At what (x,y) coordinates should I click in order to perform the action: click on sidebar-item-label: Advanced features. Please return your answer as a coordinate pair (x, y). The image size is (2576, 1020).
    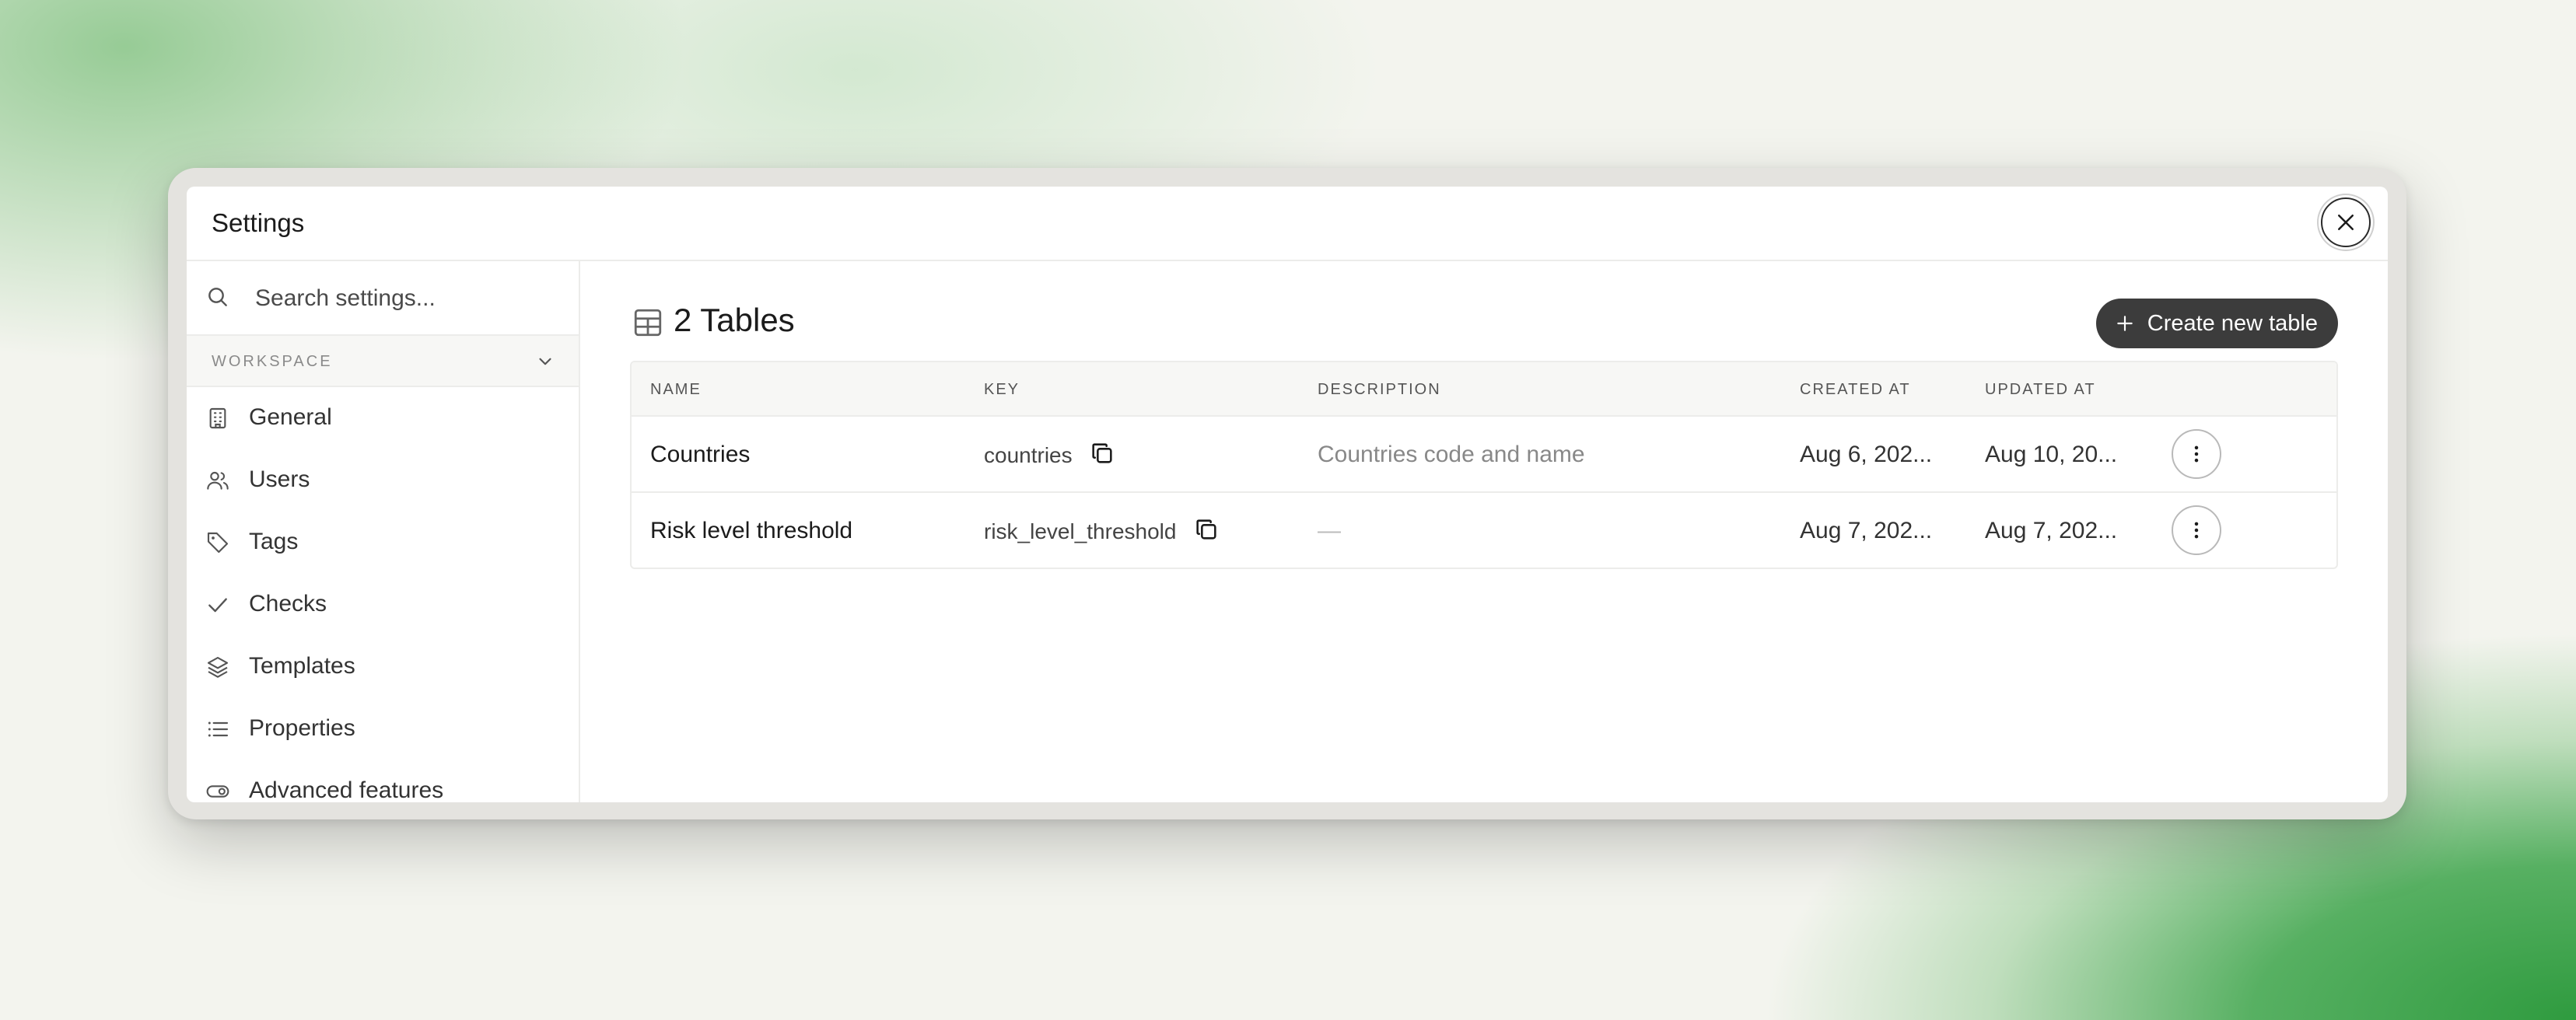
    Looking at the image, I should click on (347, 790).